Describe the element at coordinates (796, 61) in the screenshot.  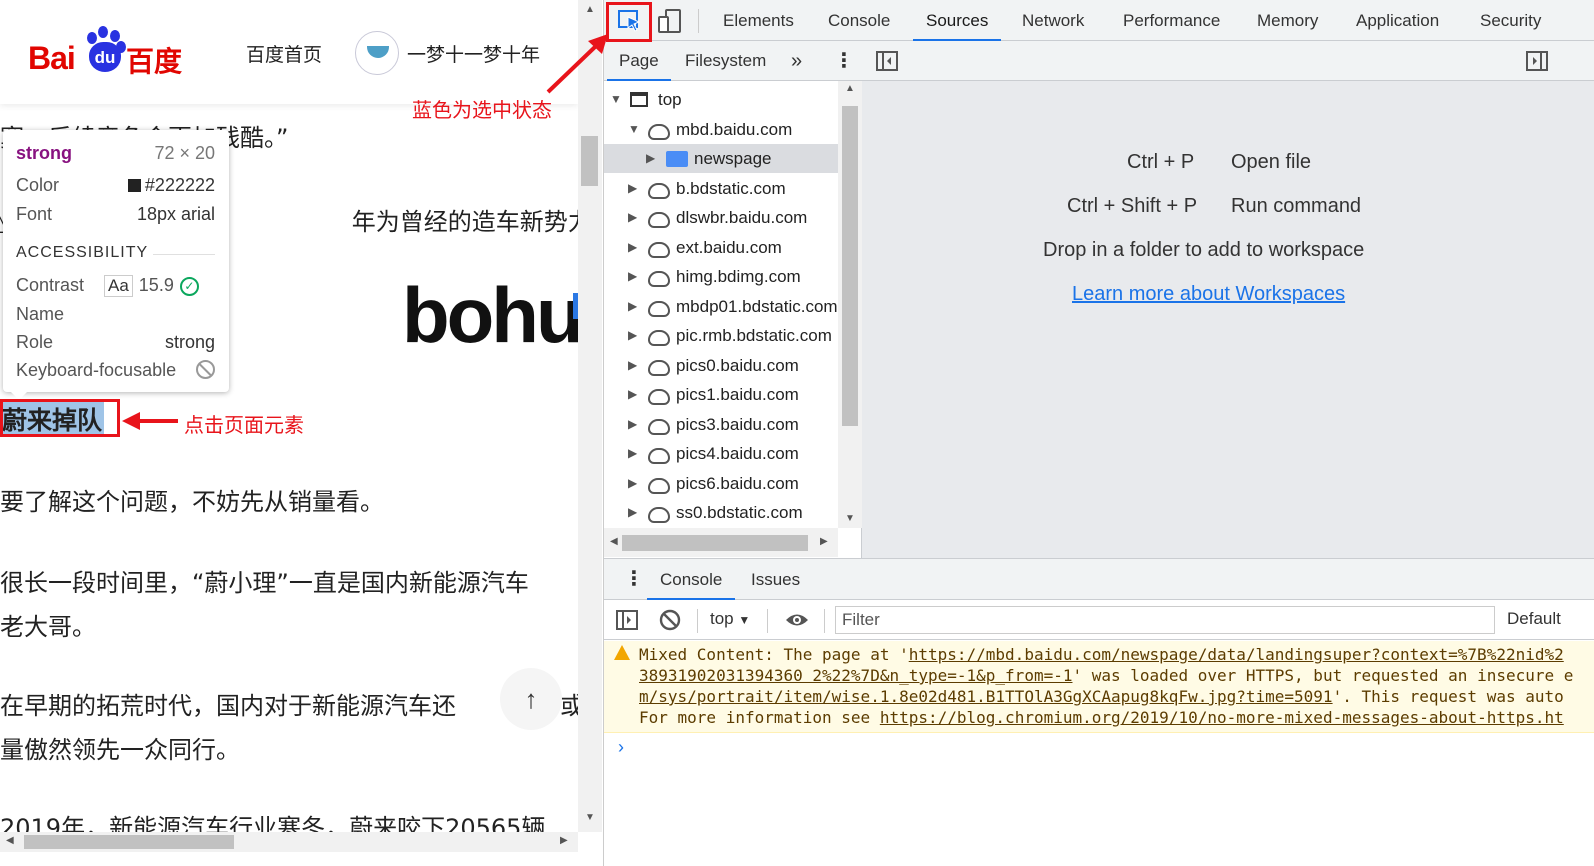
I see `chevron-double-right-icon: »` at that location.